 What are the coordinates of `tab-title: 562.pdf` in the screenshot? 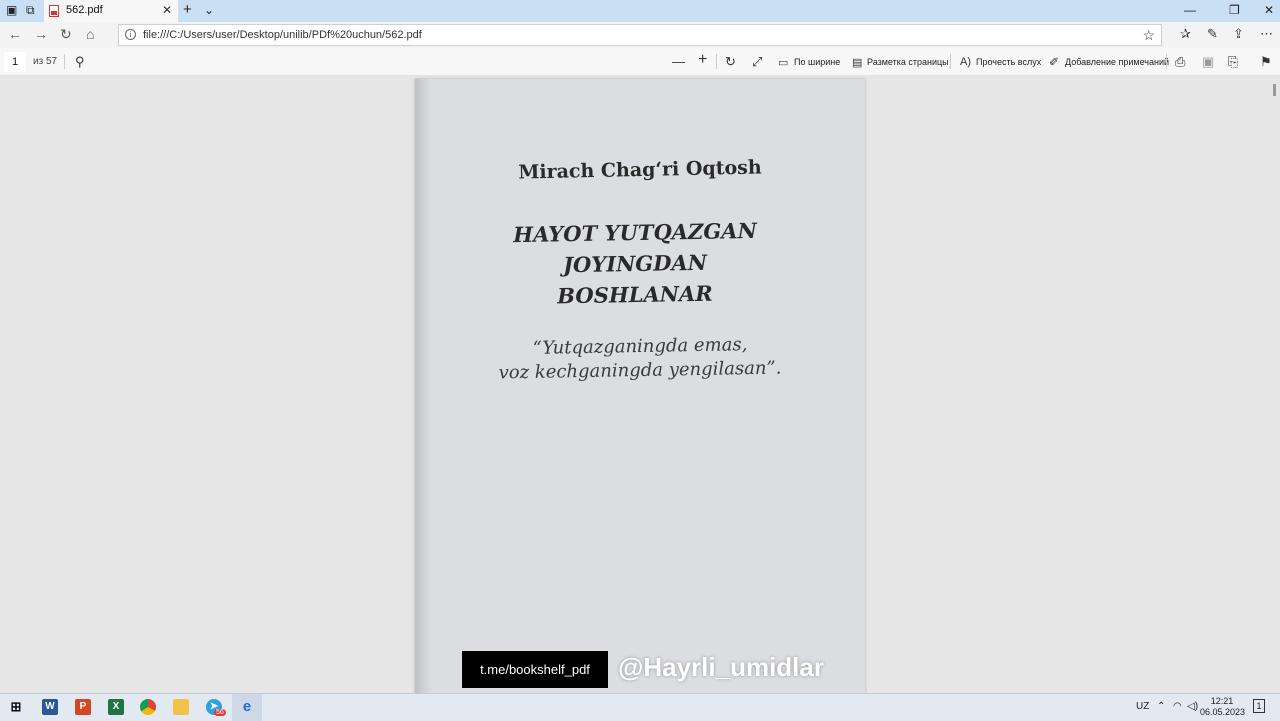 It's located at (84, 10).